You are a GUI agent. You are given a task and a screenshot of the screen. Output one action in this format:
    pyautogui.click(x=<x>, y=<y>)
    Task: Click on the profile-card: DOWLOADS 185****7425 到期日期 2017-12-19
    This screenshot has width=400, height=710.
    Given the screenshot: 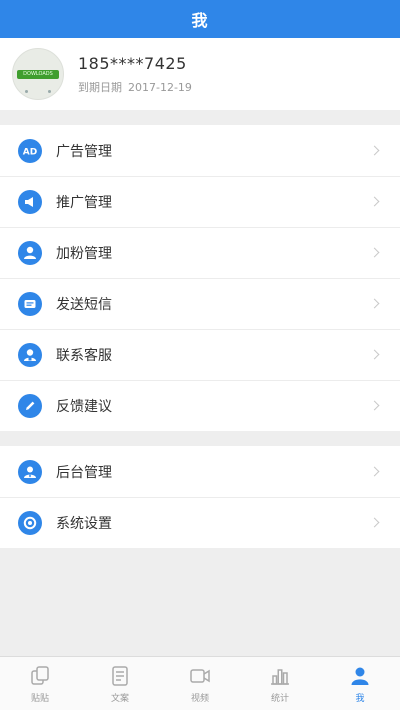 What is the action you would take?
    pyautogui.click(x=200, y=74)
    